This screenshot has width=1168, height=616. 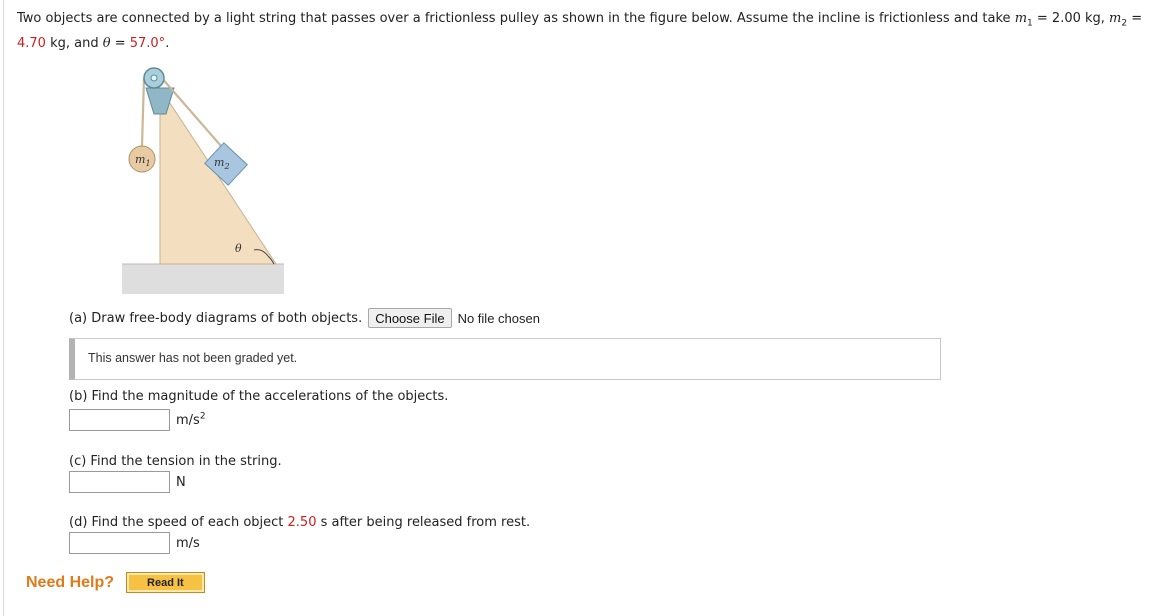 I want to click on part-d-answer-row: m/s, so click(x=134, y=543).